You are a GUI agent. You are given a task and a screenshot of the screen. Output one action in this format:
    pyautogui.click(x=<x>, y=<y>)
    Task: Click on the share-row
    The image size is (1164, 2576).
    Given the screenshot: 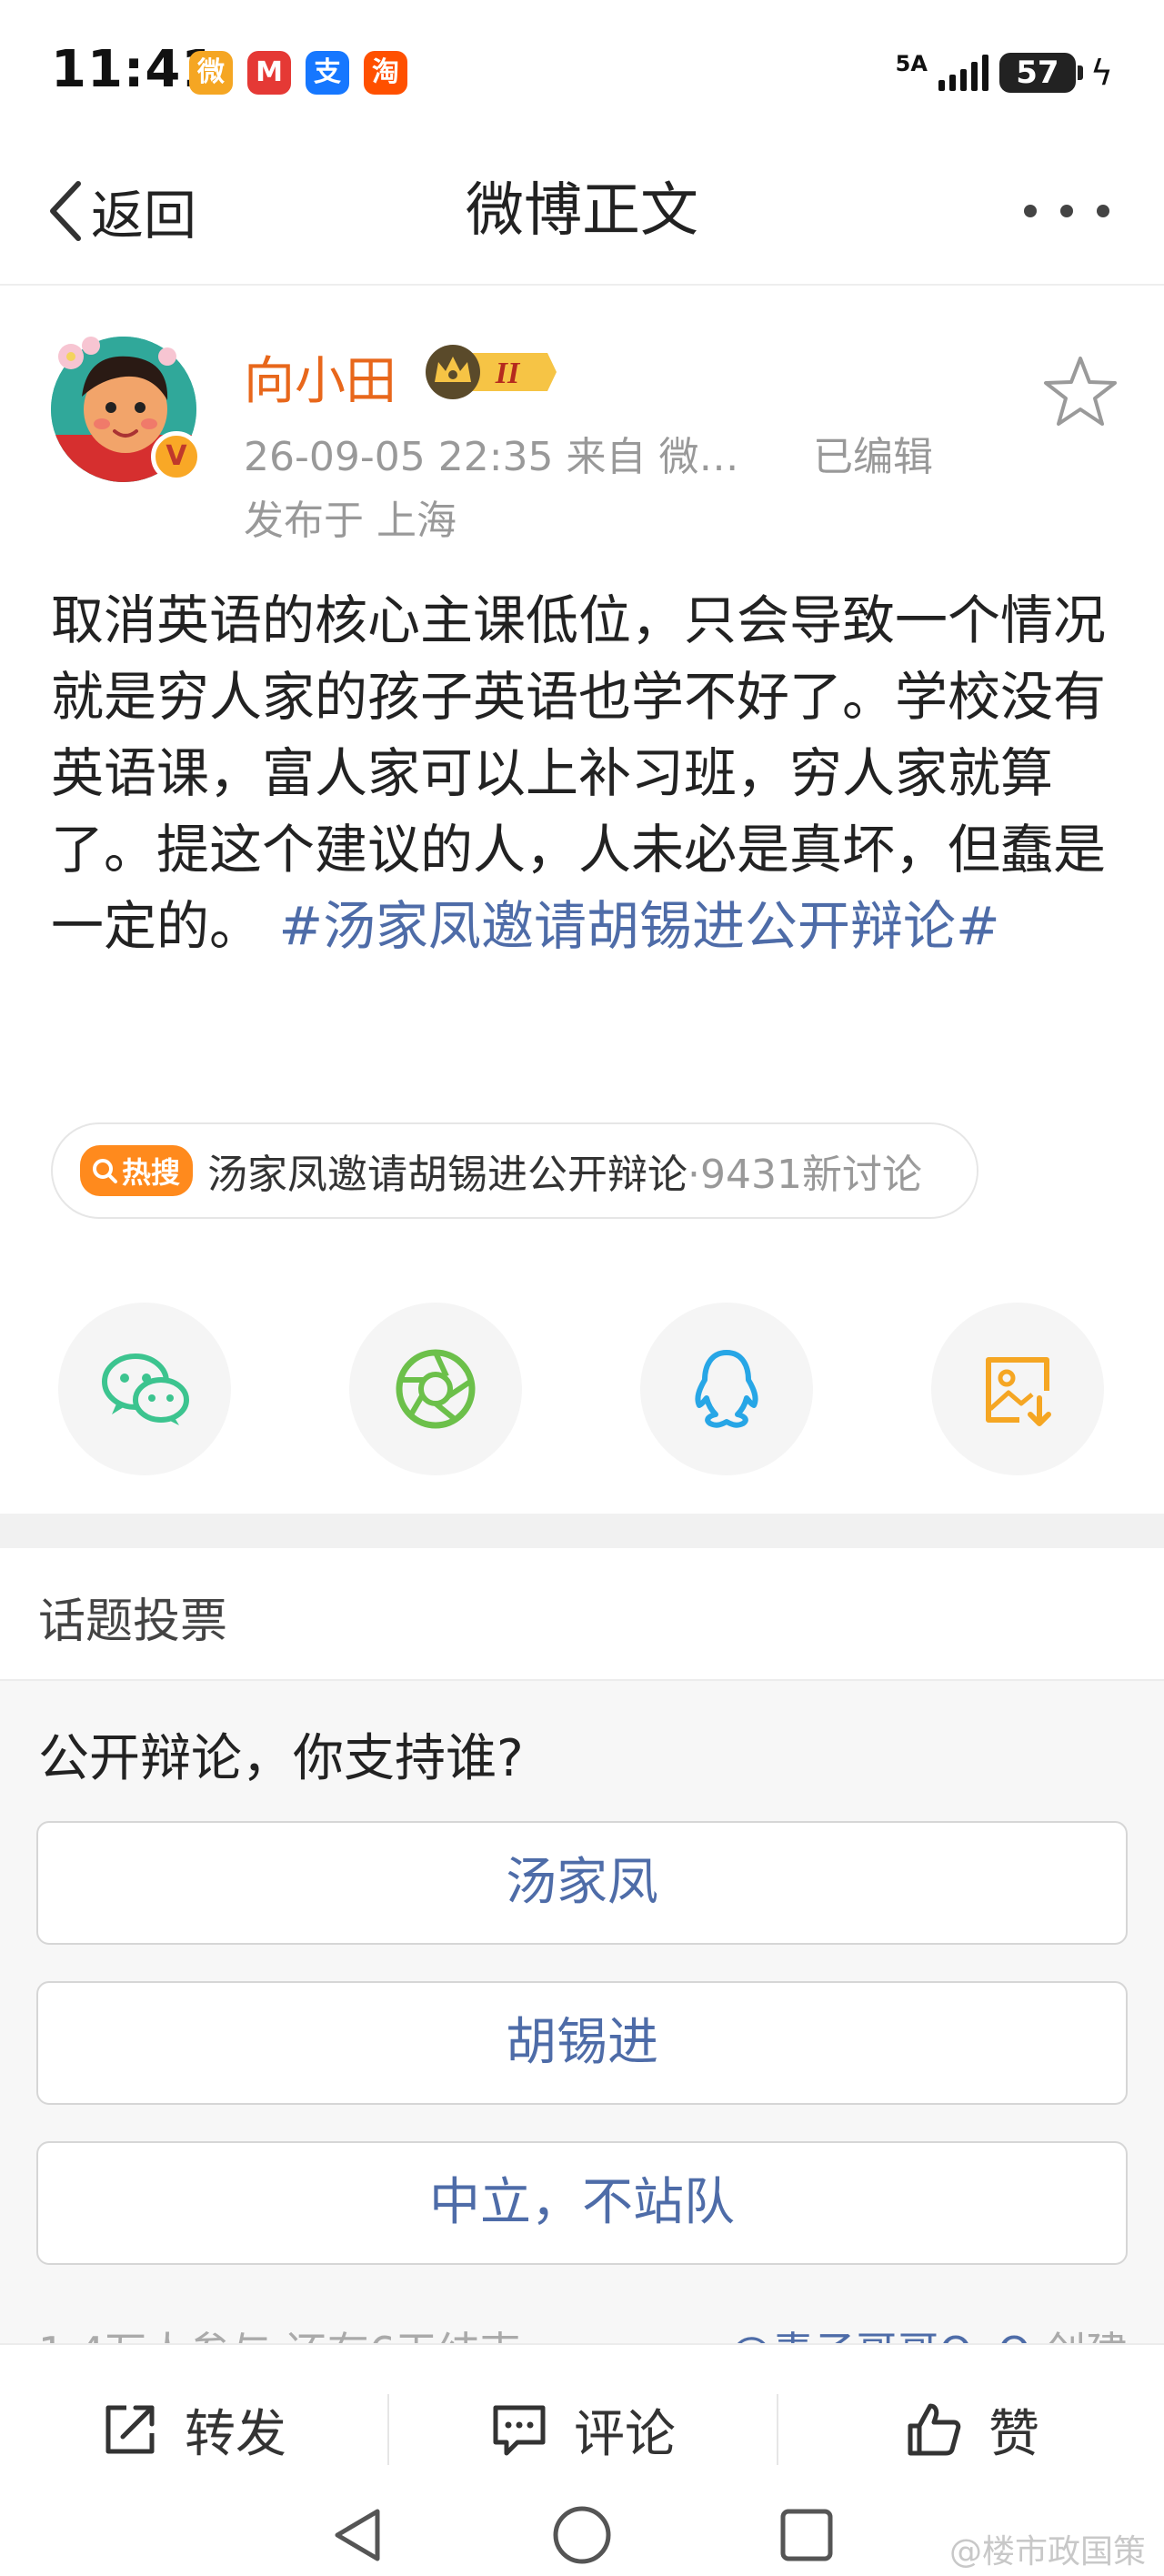 What is the action you would take?
    pyautogui.click(x=582, y=1389)
    